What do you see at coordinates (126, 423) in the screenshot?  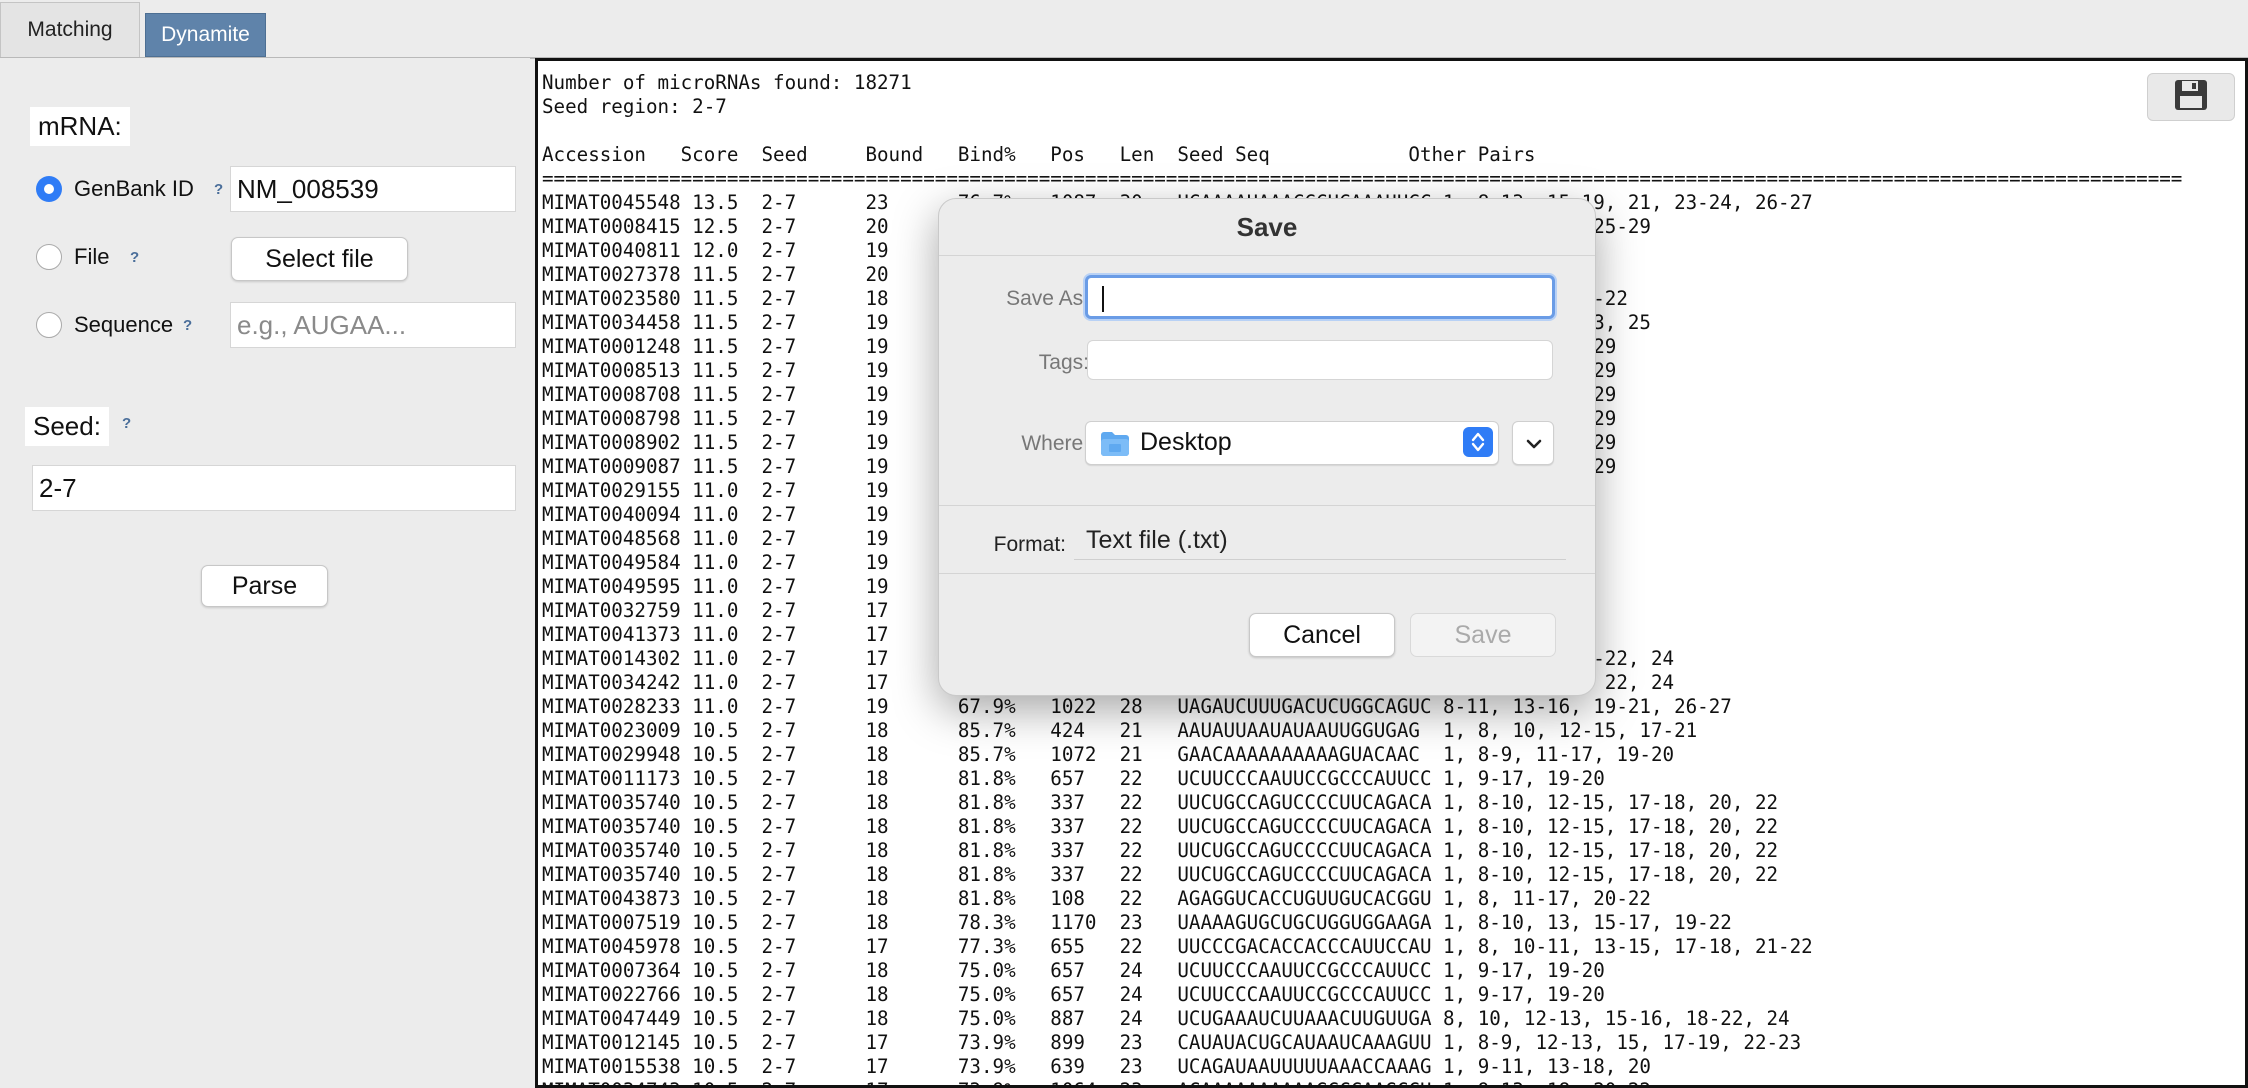 I see `seed-help-icon: ?` at bounding box center [126, 423].